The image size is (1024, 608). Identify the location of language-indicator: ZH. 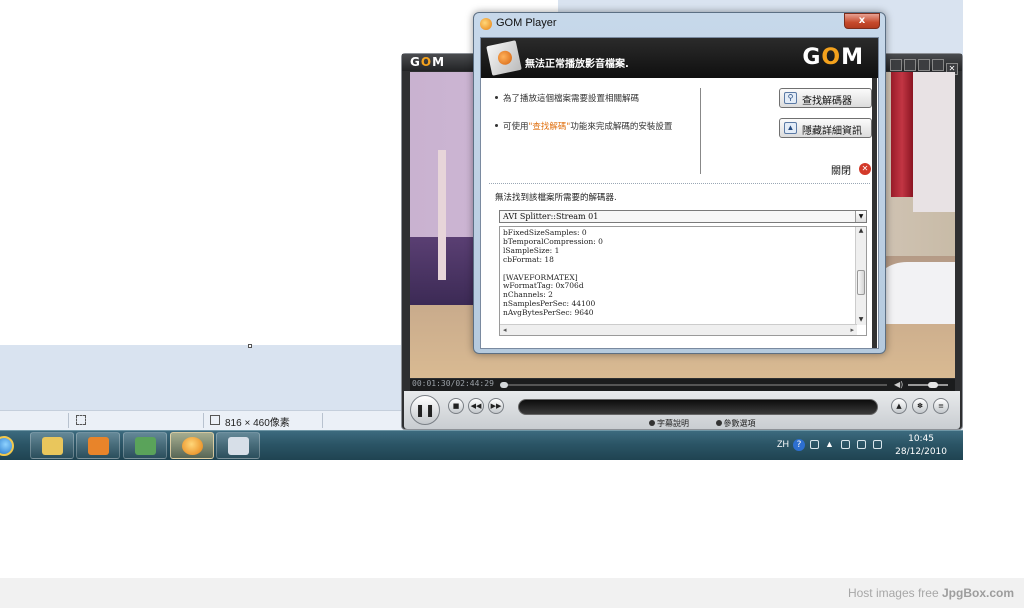
(783, 444).